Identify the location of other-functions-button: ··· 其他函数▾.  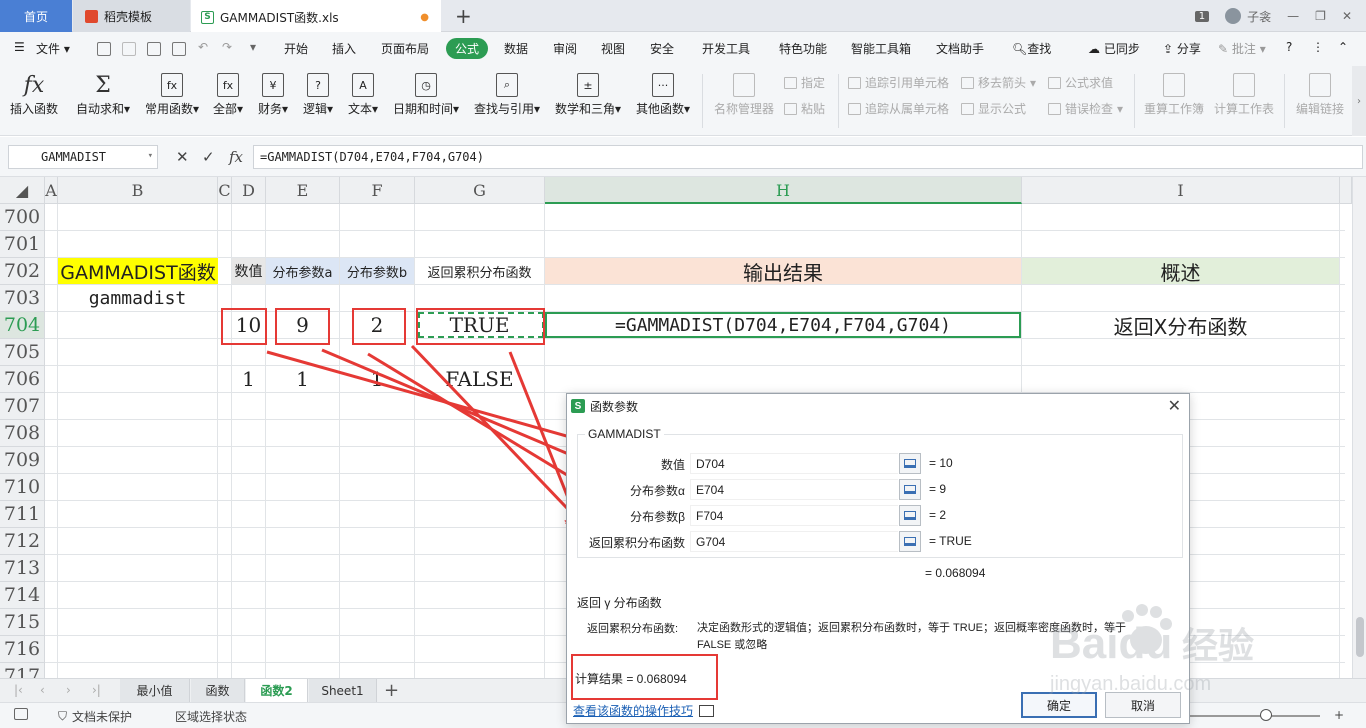
(663, 93).